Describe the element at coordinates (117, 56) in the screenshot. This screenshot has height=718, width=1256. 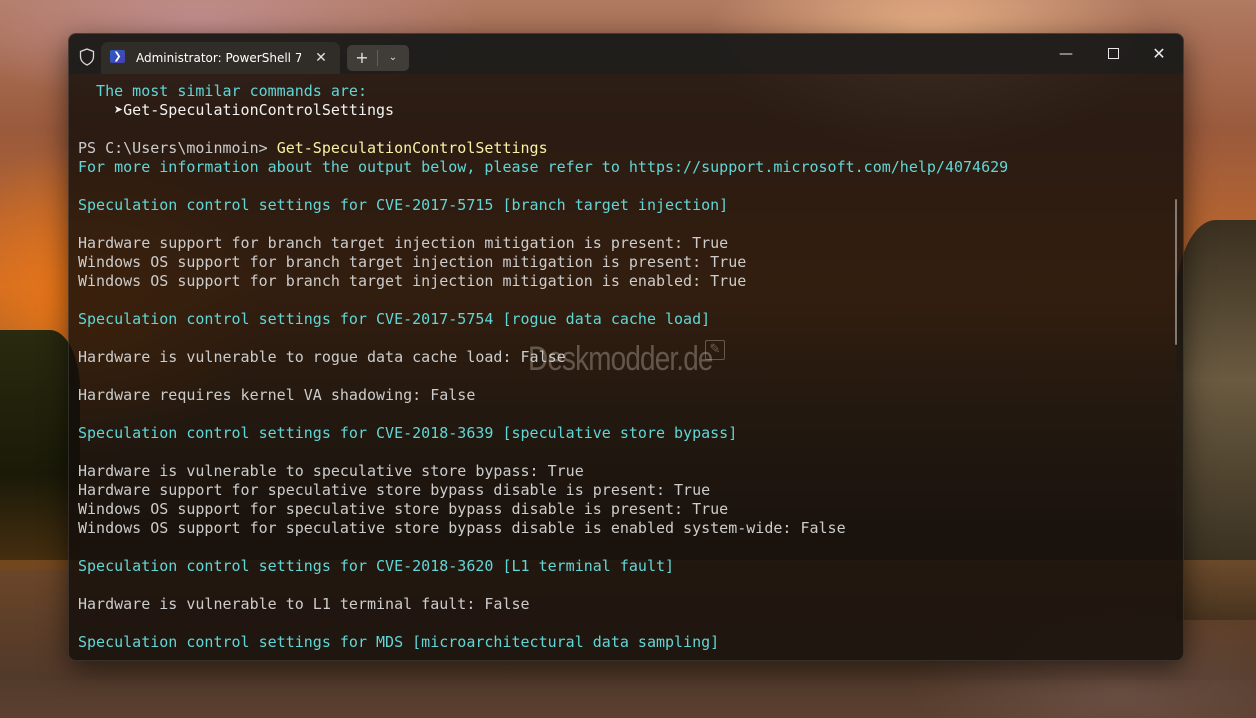
I see `powershell-icon: ❯` at that location.